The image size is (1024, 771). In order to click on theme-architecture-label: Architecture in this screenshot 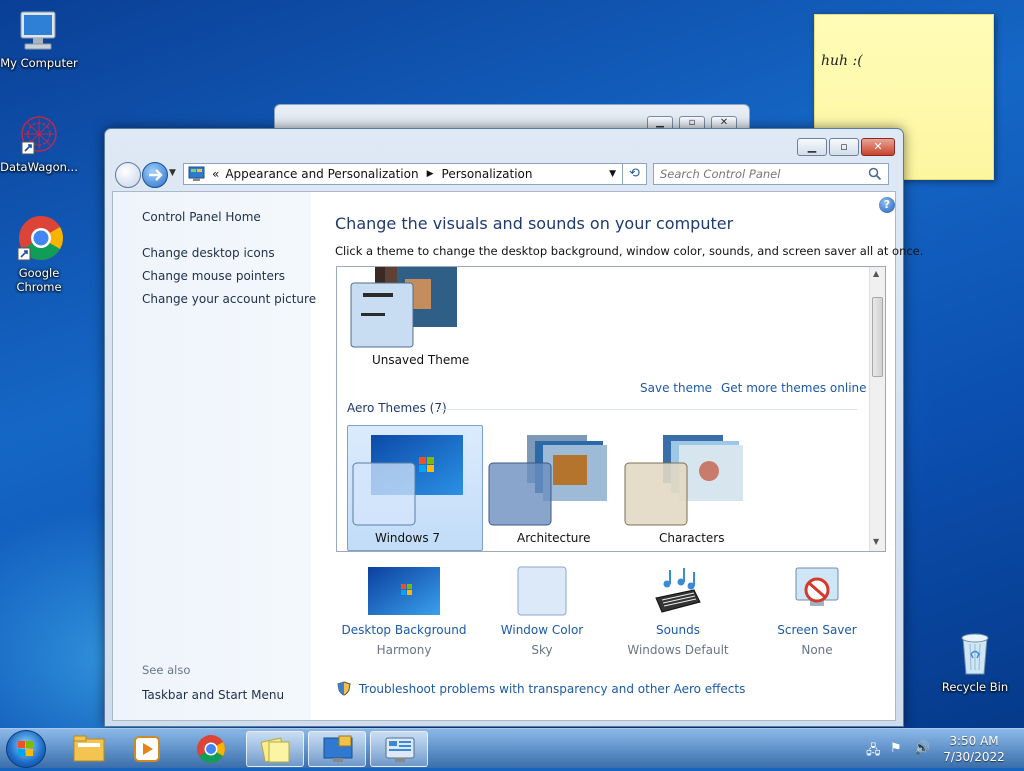, I will do `click(554, 538)`.